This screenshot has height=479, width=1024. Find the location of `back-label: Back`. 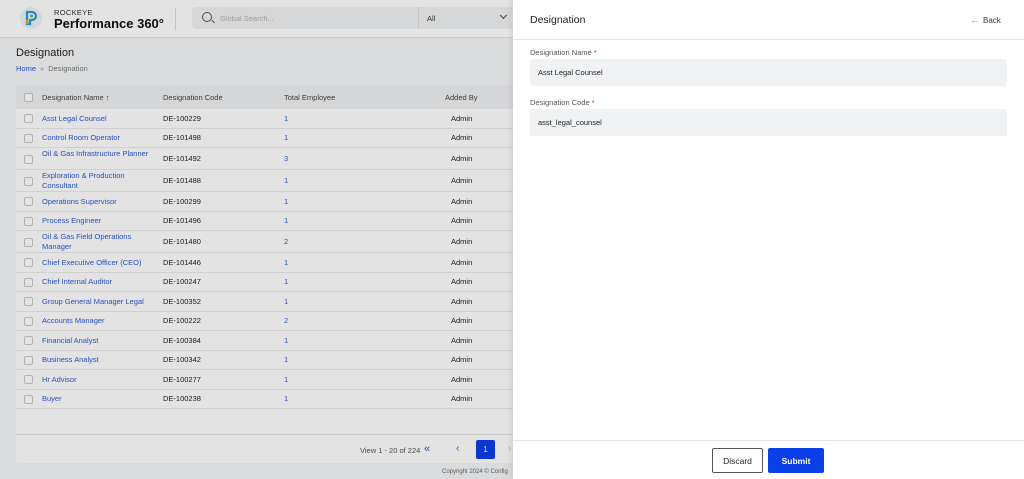

back-label: Back is located at coordinates (992, 20).